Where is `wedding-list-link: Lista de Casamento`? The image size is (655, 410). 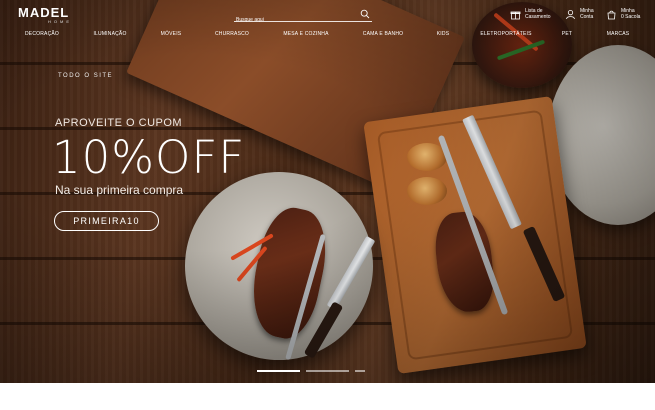 wedding-list-link: Lista de Casamento is located at coordinates (530, 14).